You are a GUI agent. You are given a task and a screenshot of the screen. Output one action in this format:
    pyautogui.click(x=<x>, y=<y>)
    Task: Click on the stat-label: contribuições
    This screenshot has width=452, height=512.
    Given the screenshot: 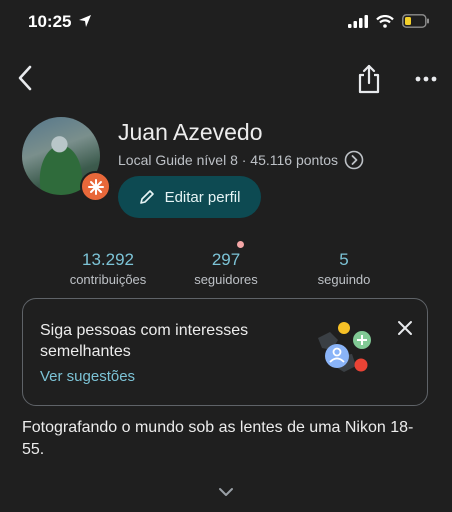 What is the action you would take?
    pyautogui.click(x=108, y=279)
    